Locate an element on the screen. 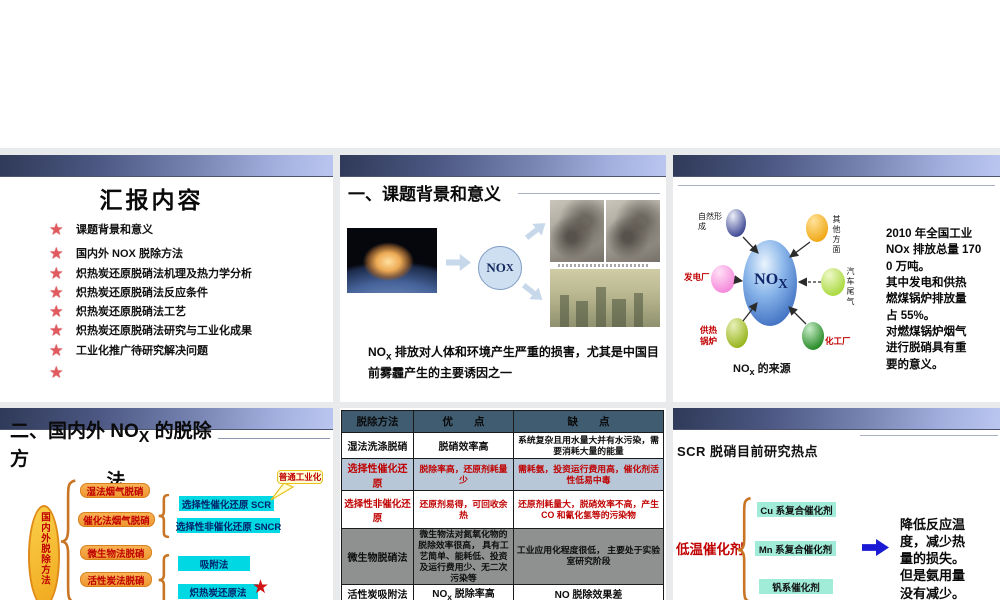 The width and height of the screenshot is (1000, 600). label-natural-formation: 自然形成 is located at coordinates (710, 221).